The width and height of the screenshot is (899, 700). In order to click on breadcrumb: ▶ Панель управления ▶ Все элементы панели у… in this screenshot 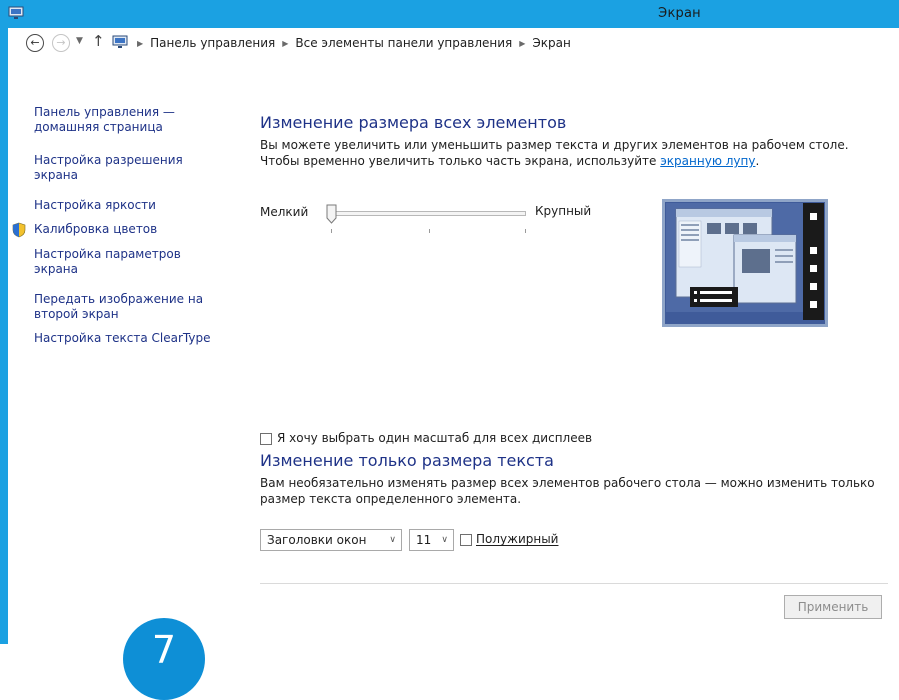, I will do `click(350, 43)`.